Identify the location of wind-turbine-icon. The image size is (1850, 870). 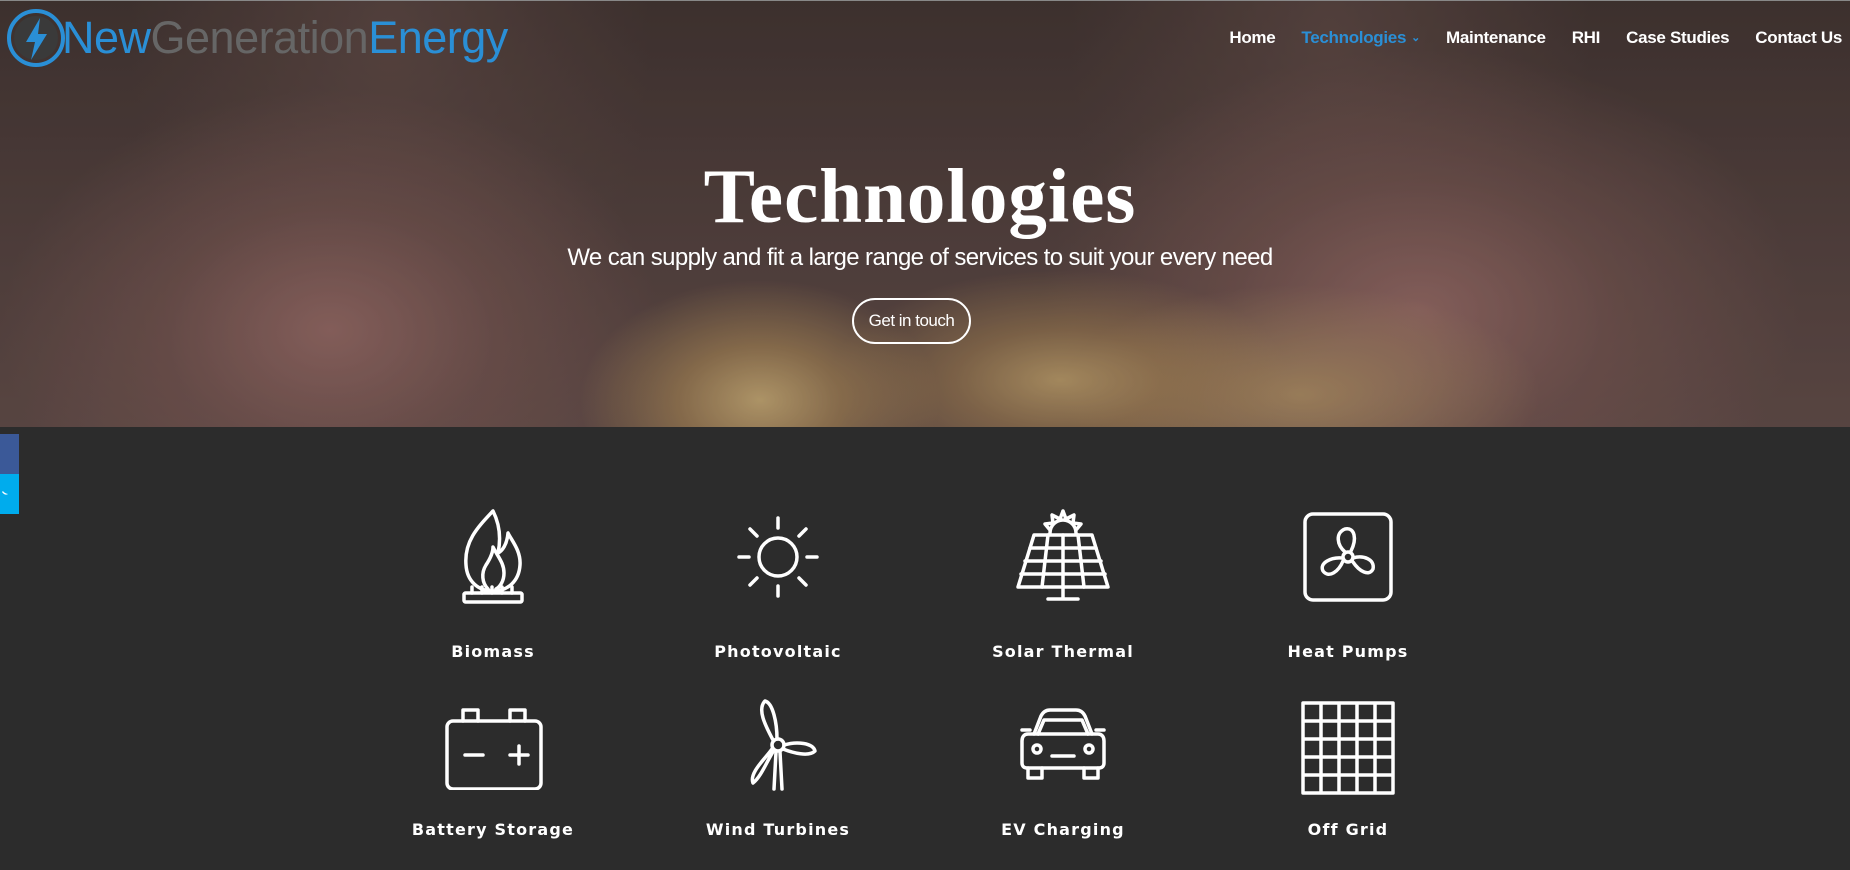
(783, 745).